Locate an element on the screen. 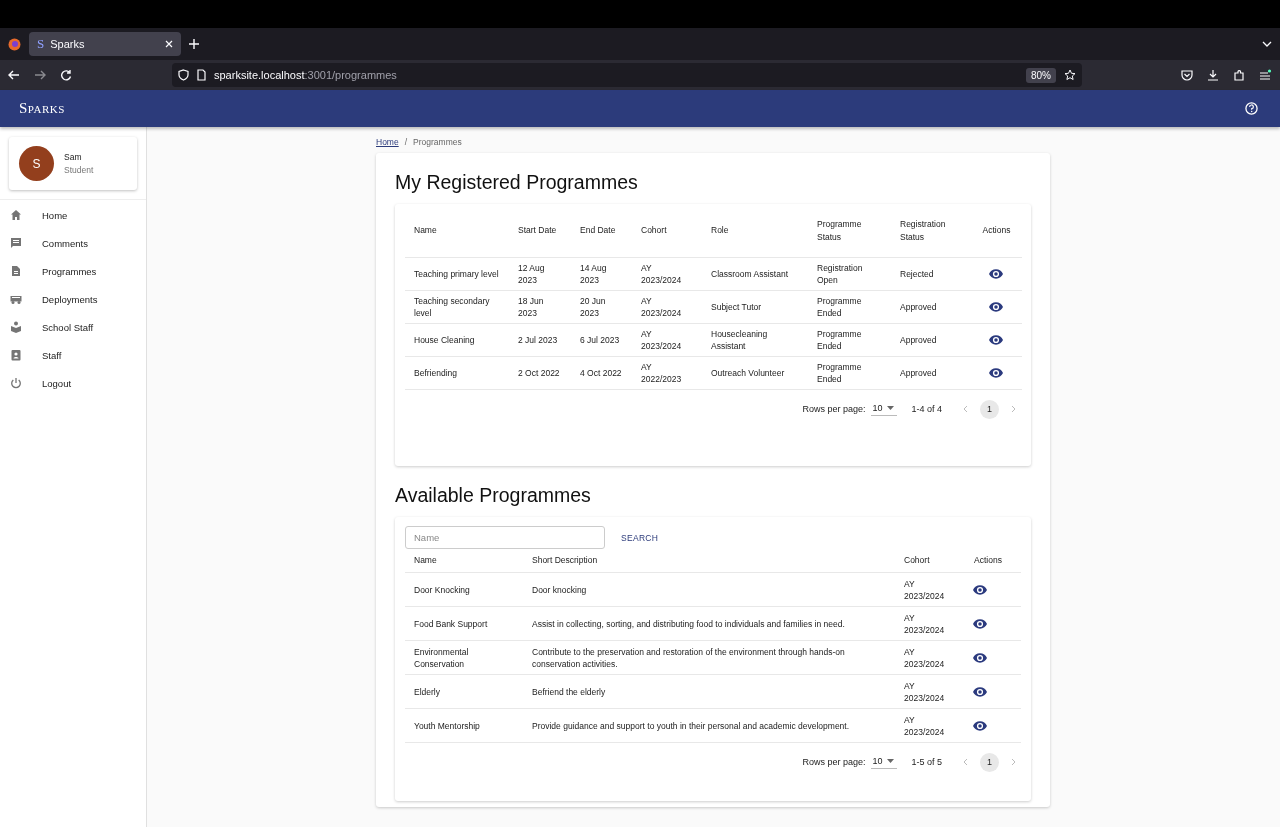 The height and width of the screenshot is (827, 1280). user-name: Sam is located at coordinates (73, 157).